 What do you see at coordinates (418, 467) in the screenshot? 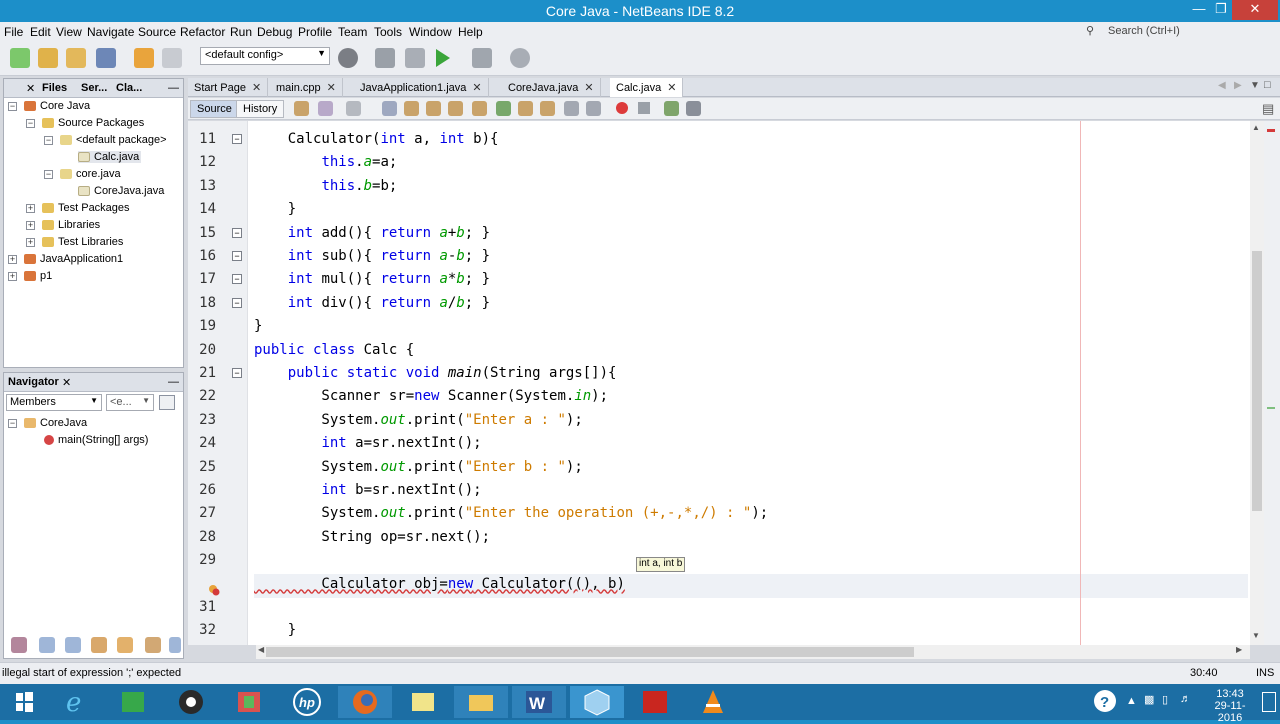
I see `code-line: System.out.print("Enter b : ");` at bounding box center [418, 467].